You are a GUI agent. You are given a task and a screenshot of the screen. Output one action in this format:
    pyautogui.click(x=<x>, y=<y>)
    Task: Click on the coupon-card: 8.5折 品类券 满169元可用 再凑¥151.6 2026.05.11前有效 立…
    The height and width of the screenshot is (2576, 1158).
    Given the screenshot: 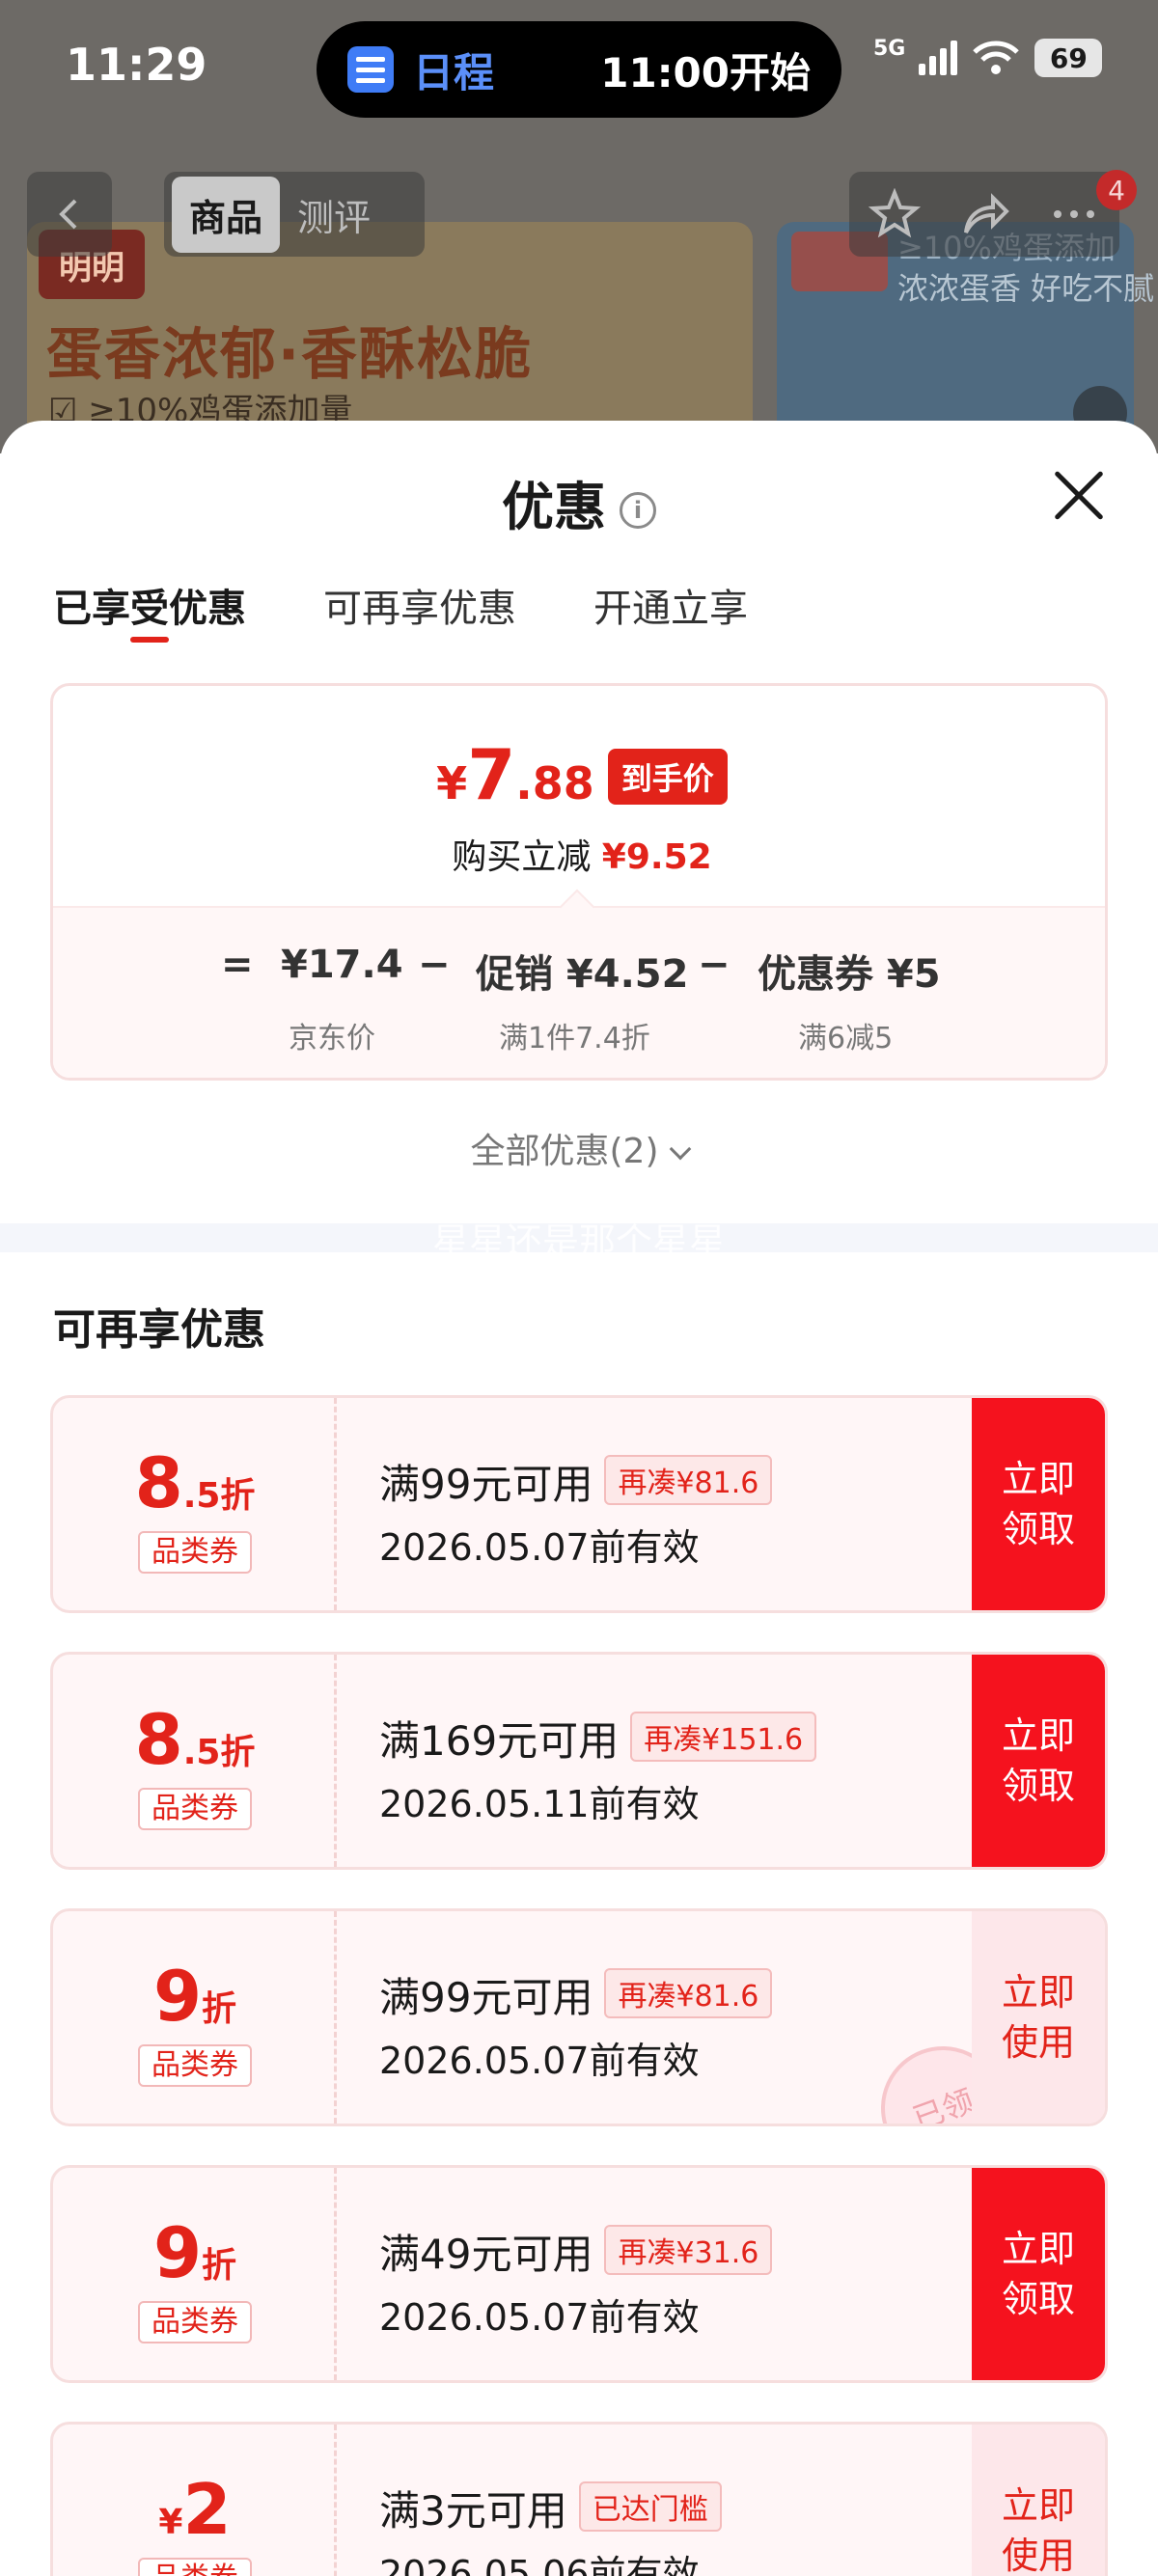 What is the action you would take?
    pyautogui.click(x=579, y=1761)
    